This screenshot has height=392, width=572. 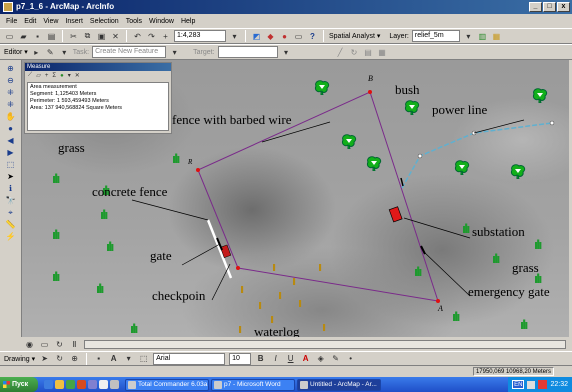 I want to click on menu-insert: Insert, so click(x=74, y=21).